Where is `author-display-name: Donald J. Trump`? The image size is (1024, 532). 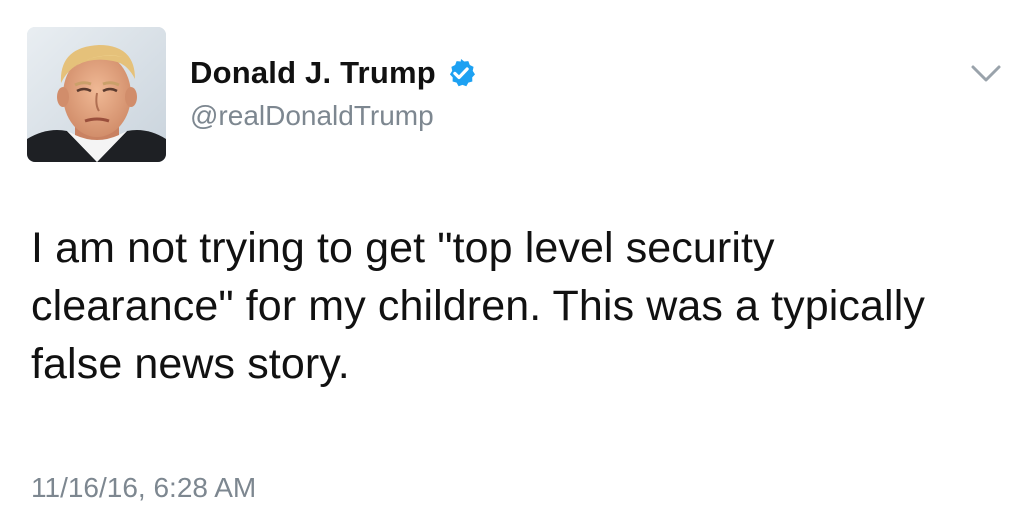
author-display-name: Donald J. Trump is located at coordinates (313, 73).